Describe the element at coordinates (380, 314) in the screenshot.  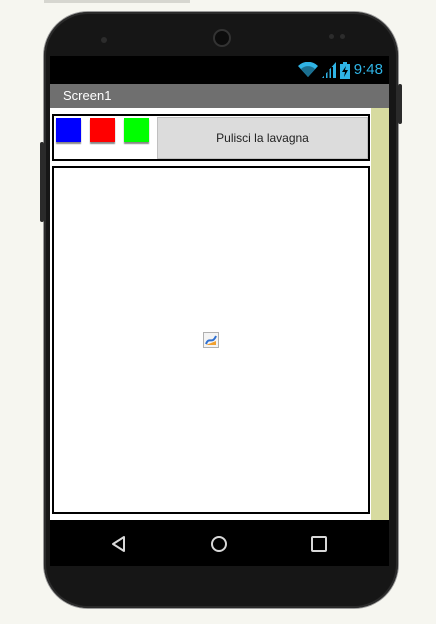
I see `scroll-strip` at that location.